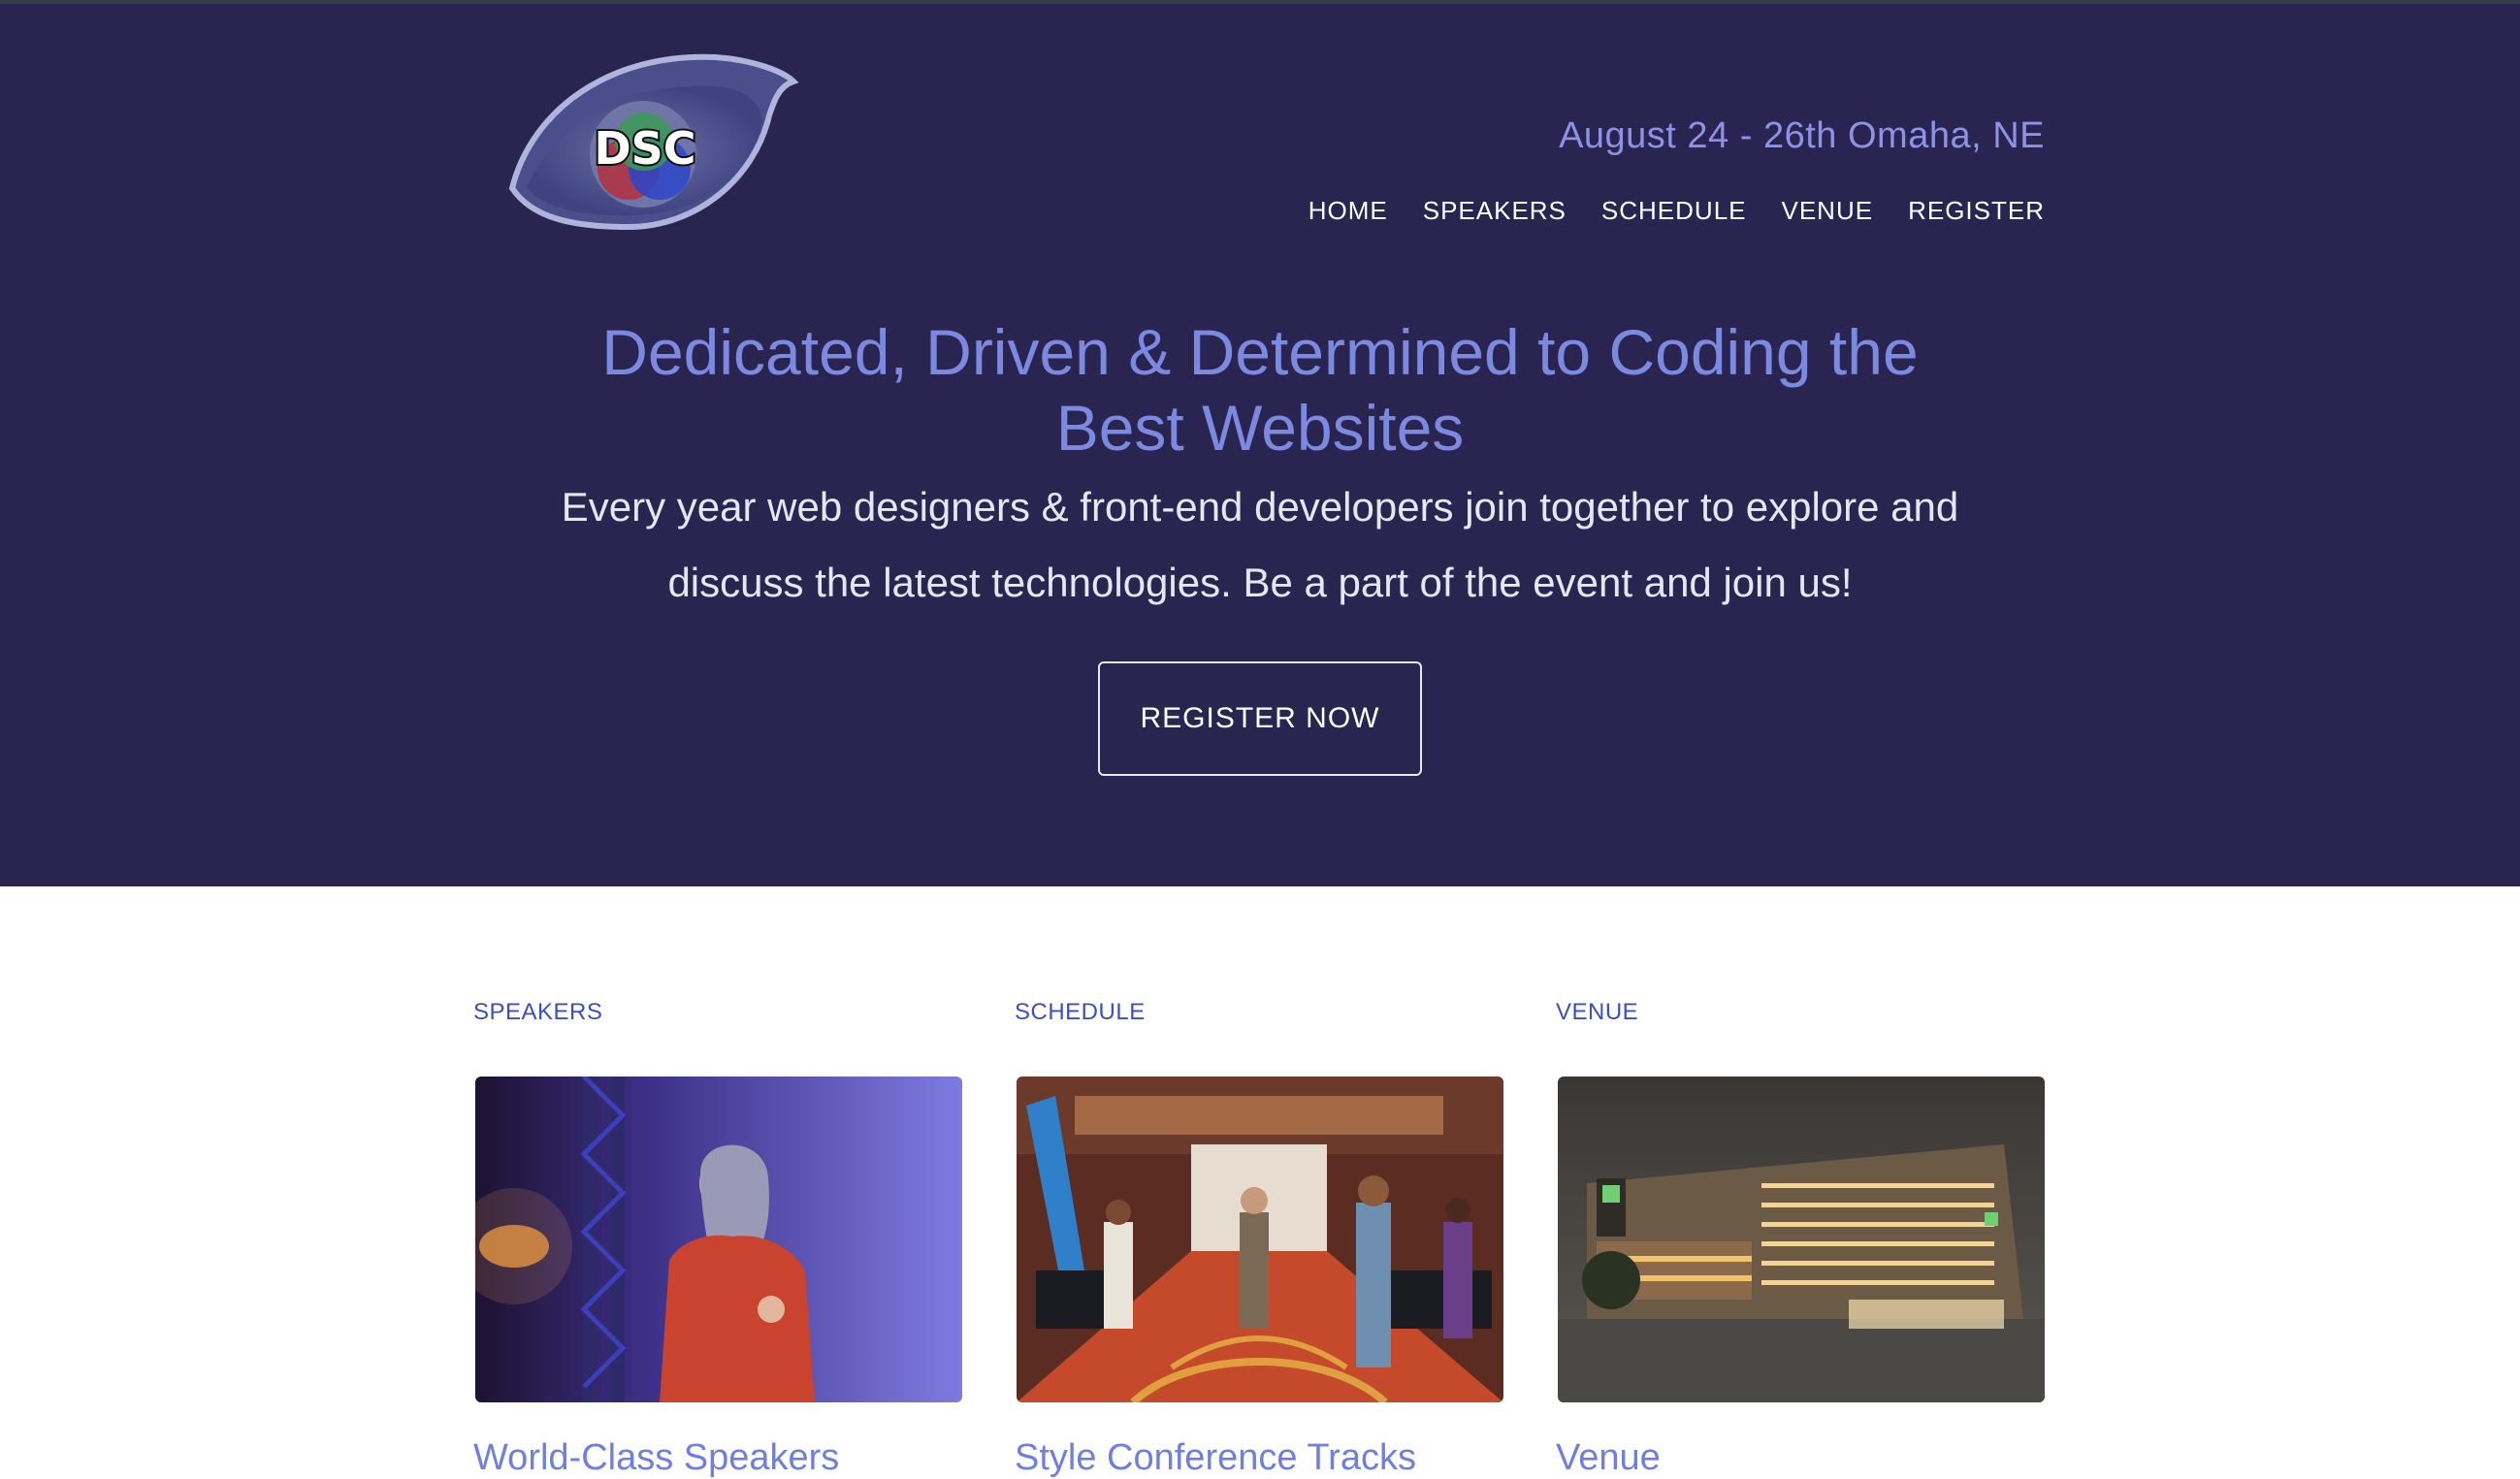 This screenshot has height=1479, width=2520. I want to click on speaker-photo, so click(718, 1239).